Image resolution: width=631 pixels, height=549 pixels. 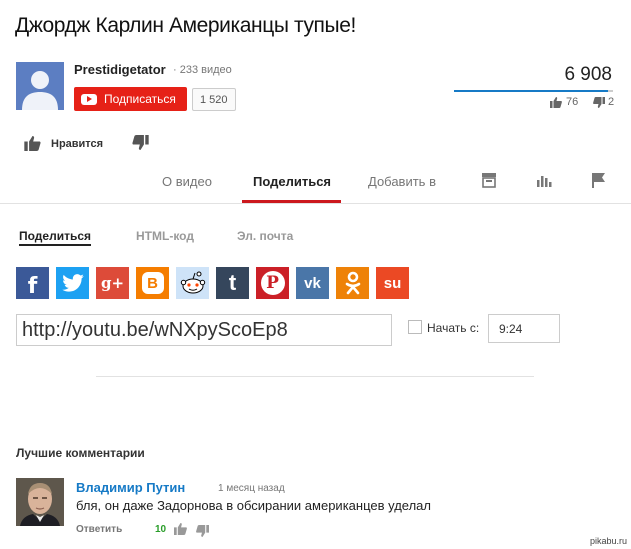 I want to click on watermark: pikabu.ru, so click(x=608, y=541).